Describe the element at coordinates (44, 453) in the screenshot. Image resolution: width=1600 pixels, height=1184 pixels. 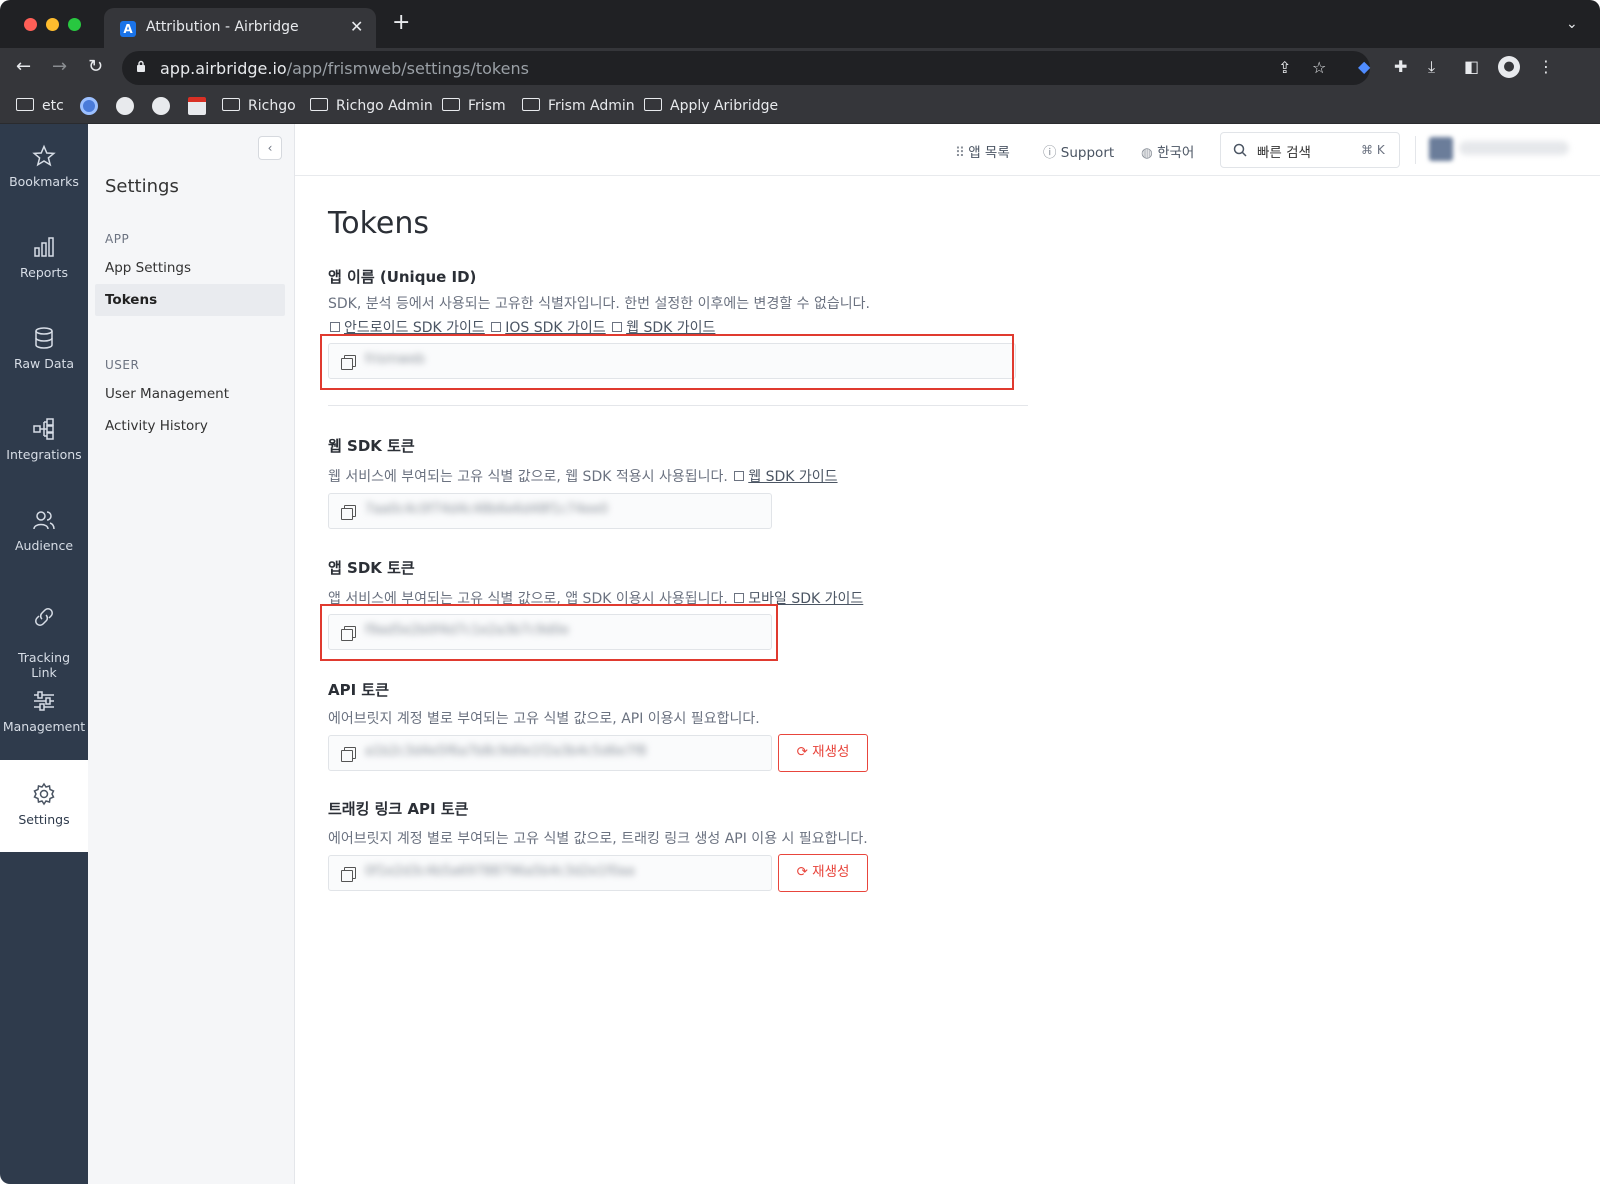
I see `nav-integrations: Integrations` at that location.